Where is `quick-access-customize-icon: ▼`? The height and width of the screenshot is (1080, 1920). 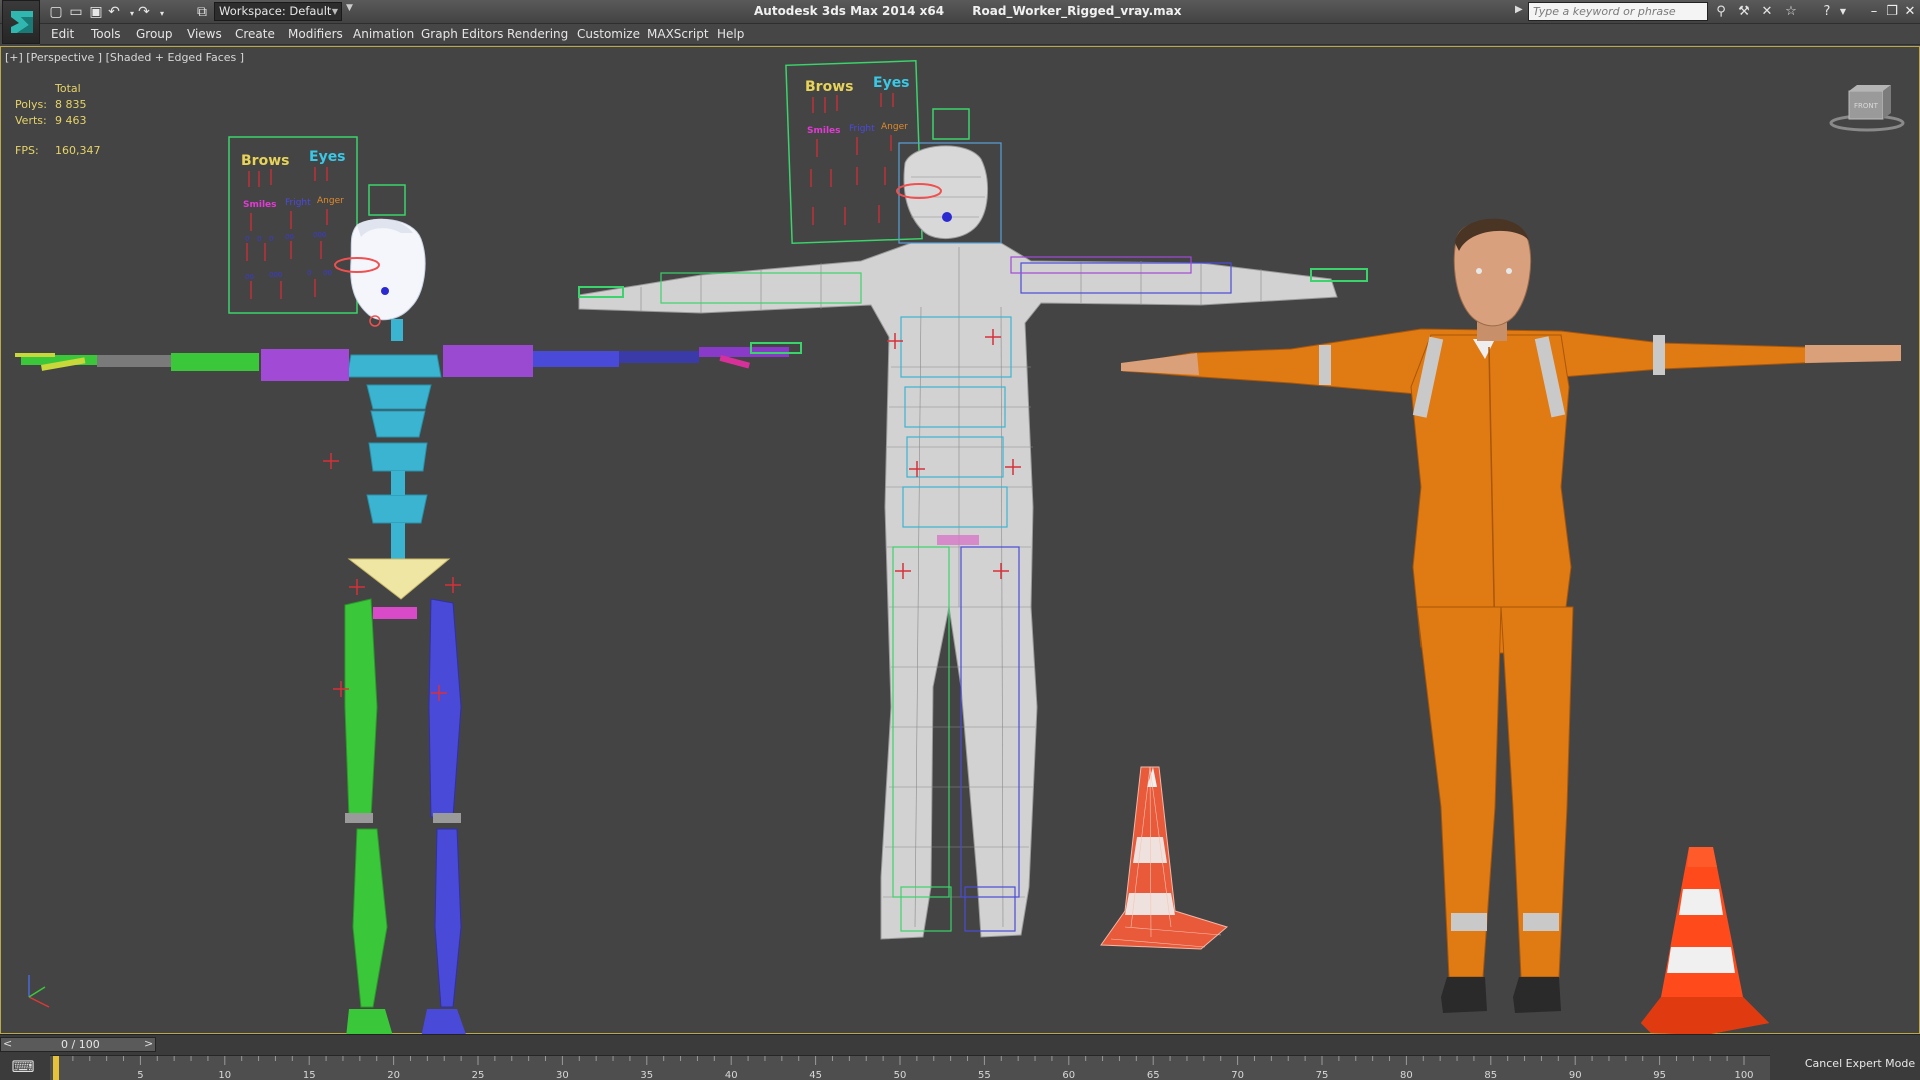
quick-access-customize-icon: ▼ is located at coordinates (349, 8).